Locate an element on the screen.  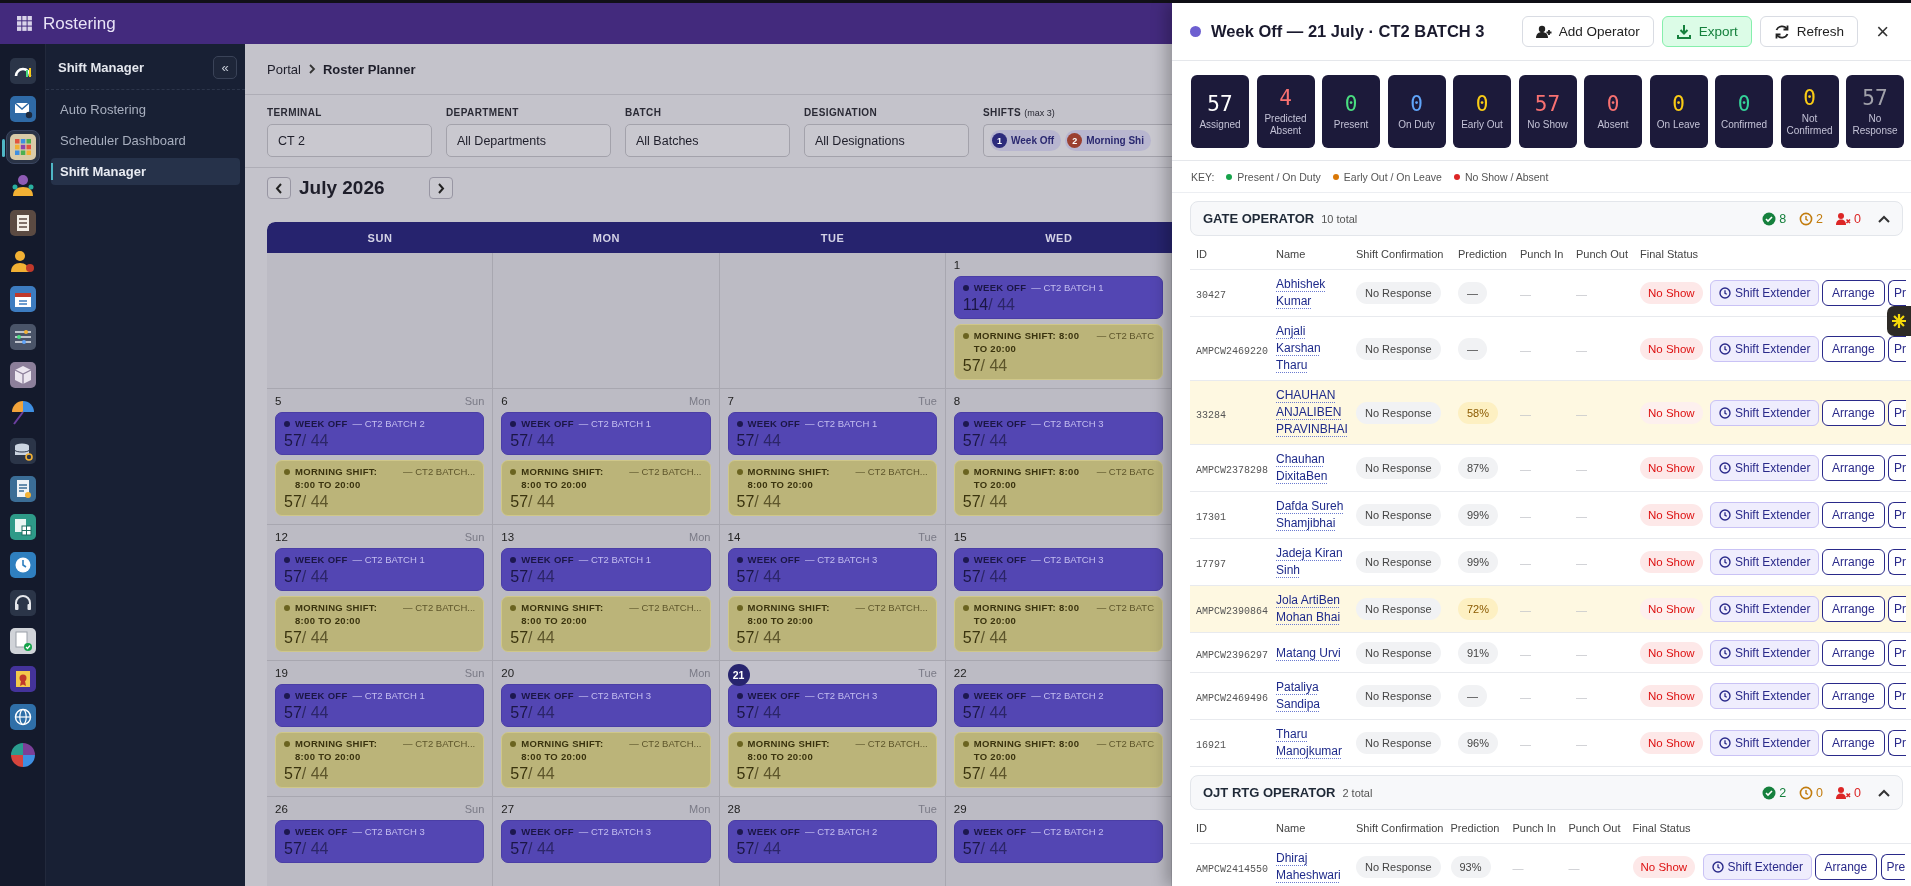
calendar-day-cell: 12 Sun WEEK OFF — CT2 BATCH 1 57/ 44 MORNING SHIFT: 8:00 TO 20:00 — CT2 BATCH... 57/ 44 is located at coordinates (380, 593).